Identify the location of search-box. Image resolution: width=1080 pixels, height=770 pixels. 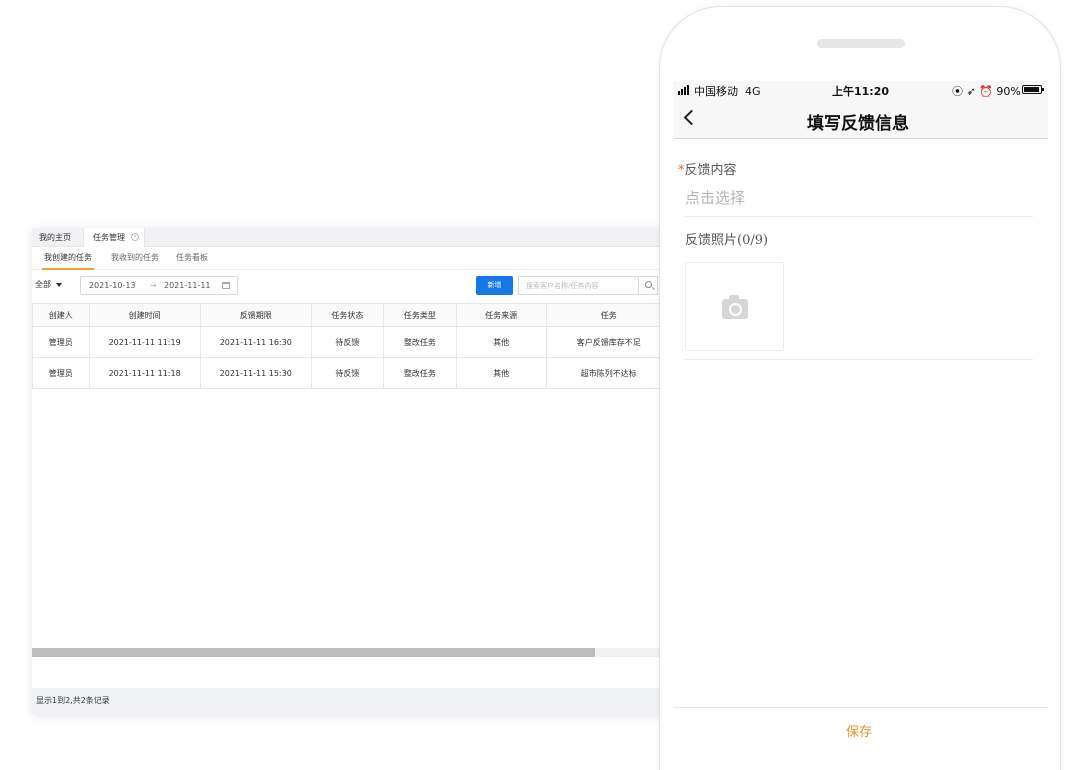
(588, 285).